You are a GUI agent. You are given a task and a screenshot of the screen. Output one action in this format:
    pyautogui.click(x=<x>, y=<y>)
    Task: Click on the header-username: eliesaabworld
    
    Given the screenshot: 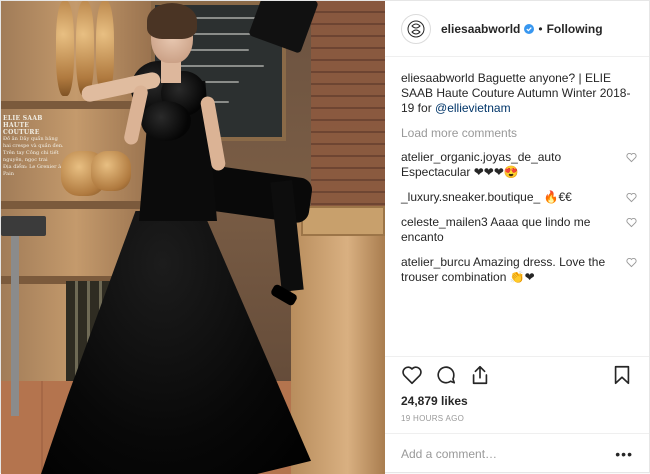 What is the action you would take?
    pyautogui.click(x=480, y=29)
    